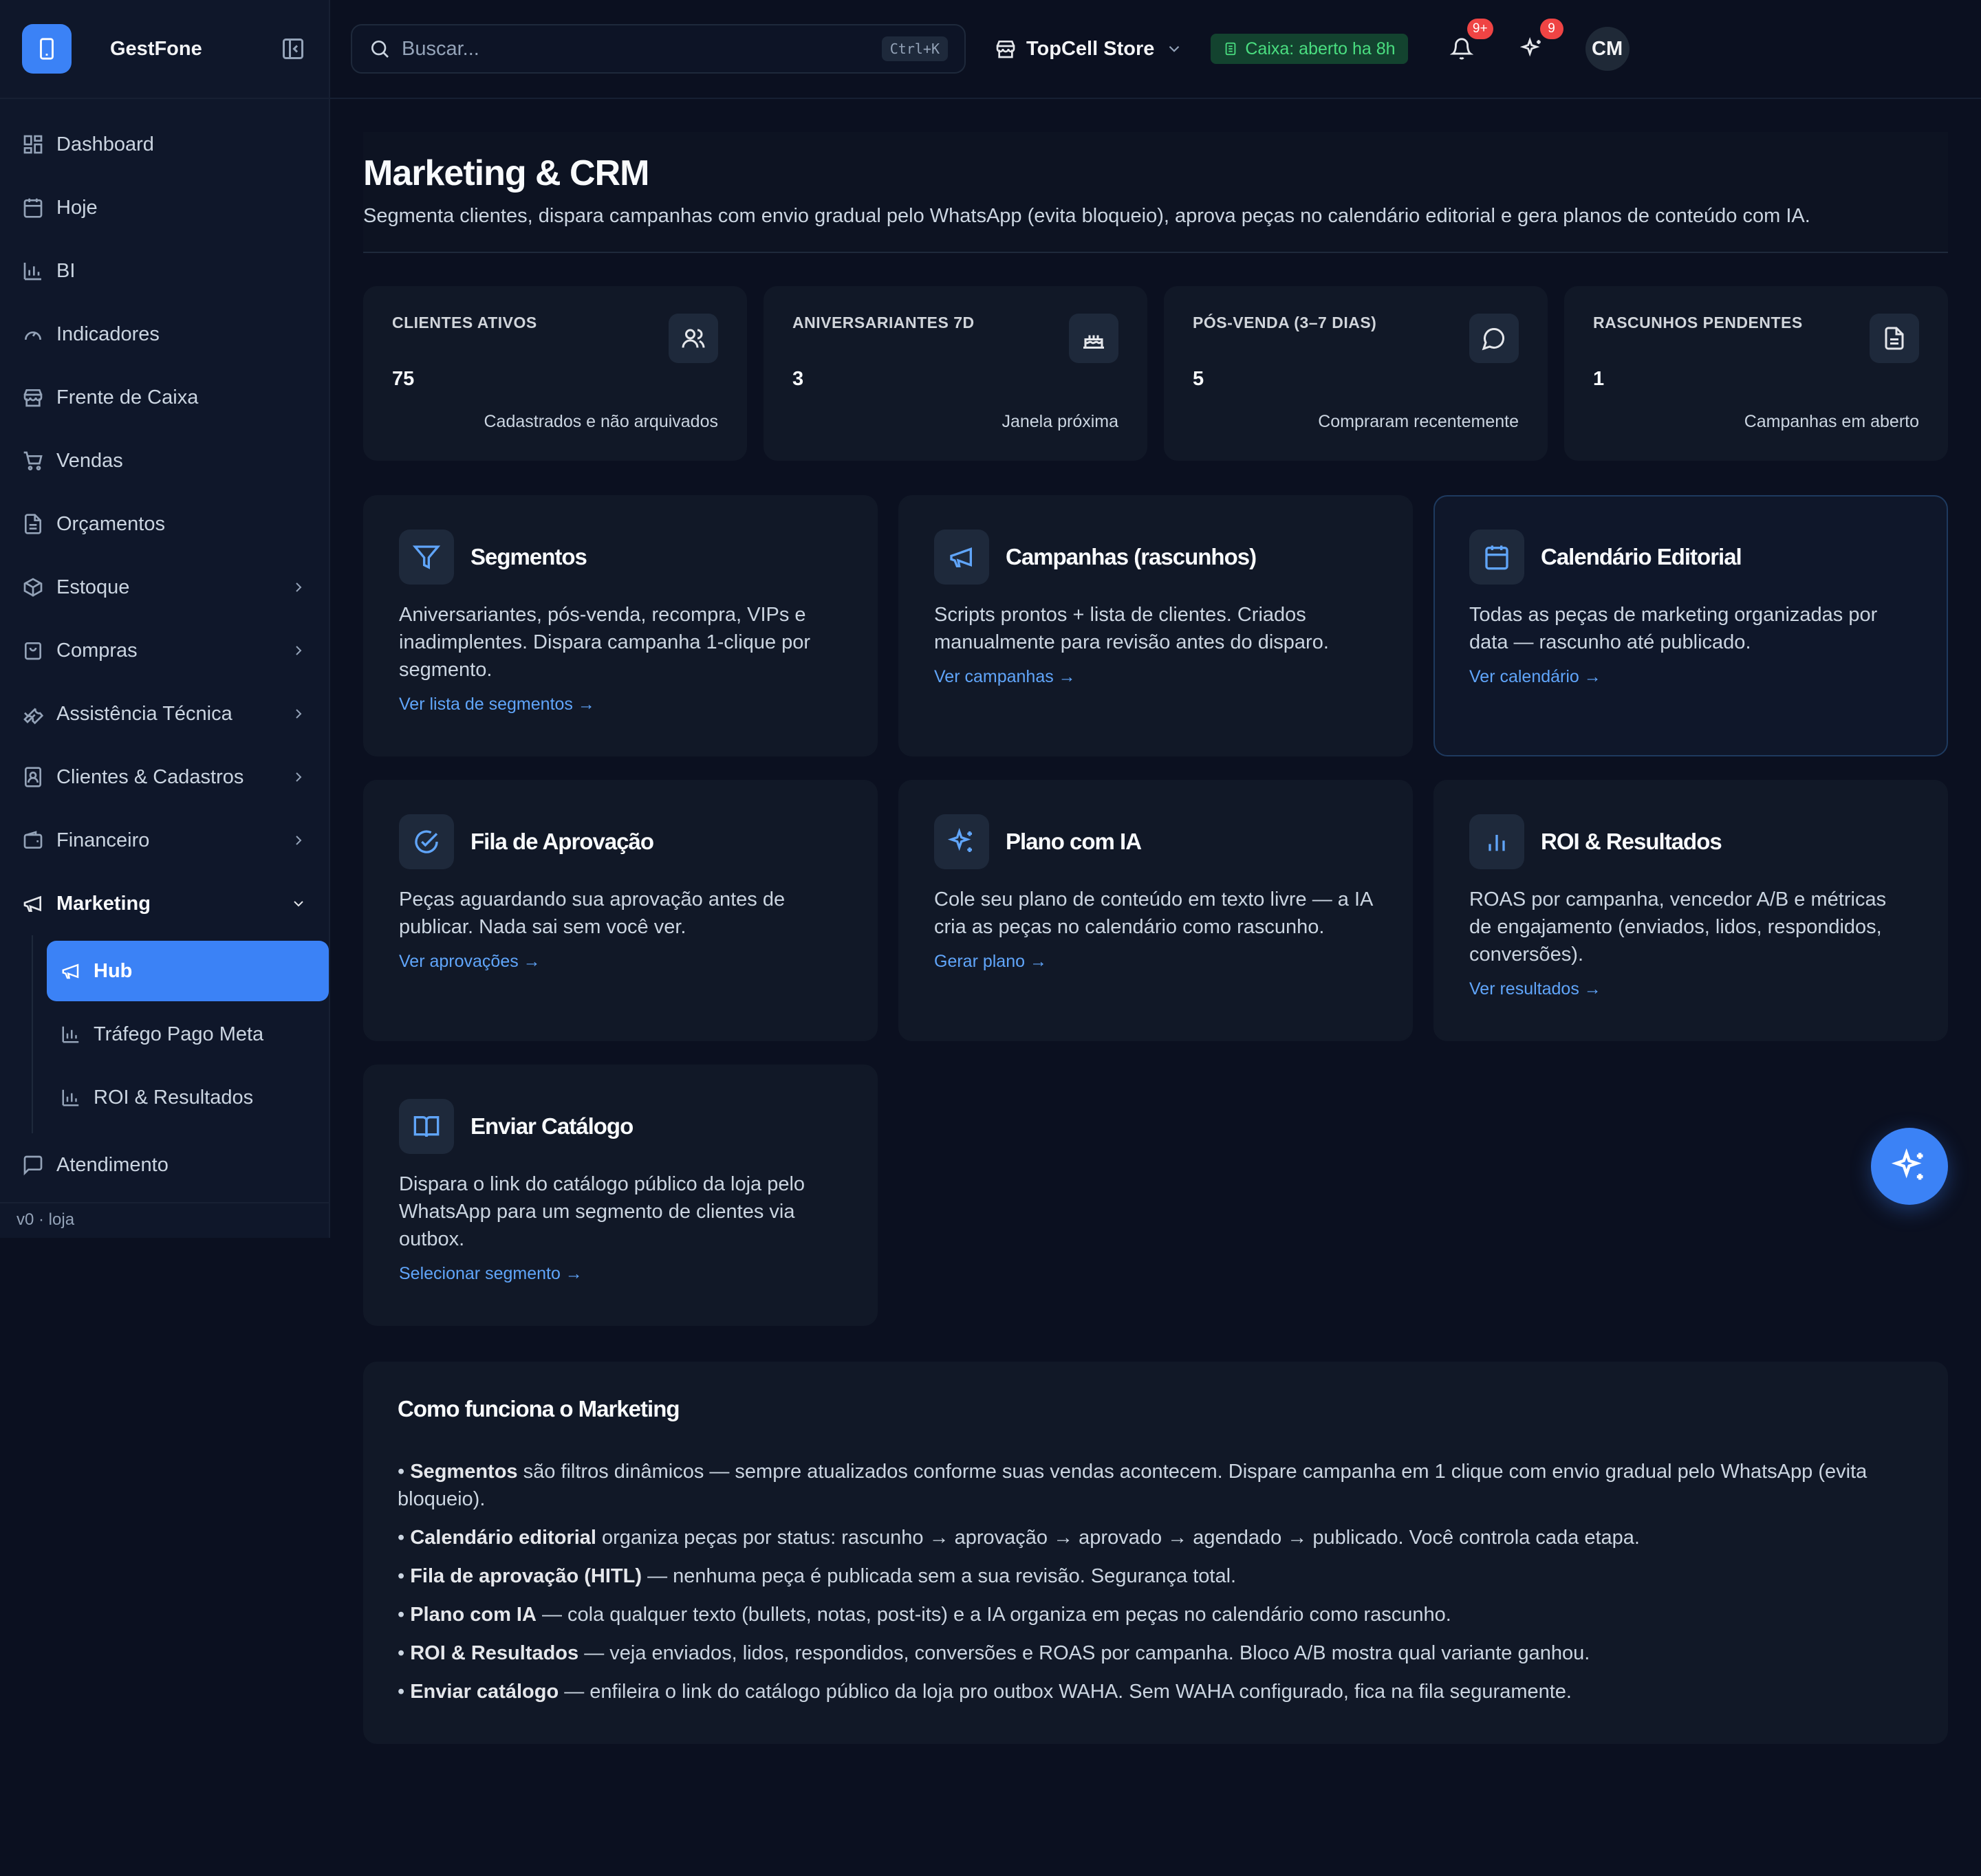 Image resolution: width=1981 pixels, height=1876 pixels. What do you see at coordinates (298, 904) in the screenshot?
I see `chevron-down-icon` at bounding box center [298, 904].